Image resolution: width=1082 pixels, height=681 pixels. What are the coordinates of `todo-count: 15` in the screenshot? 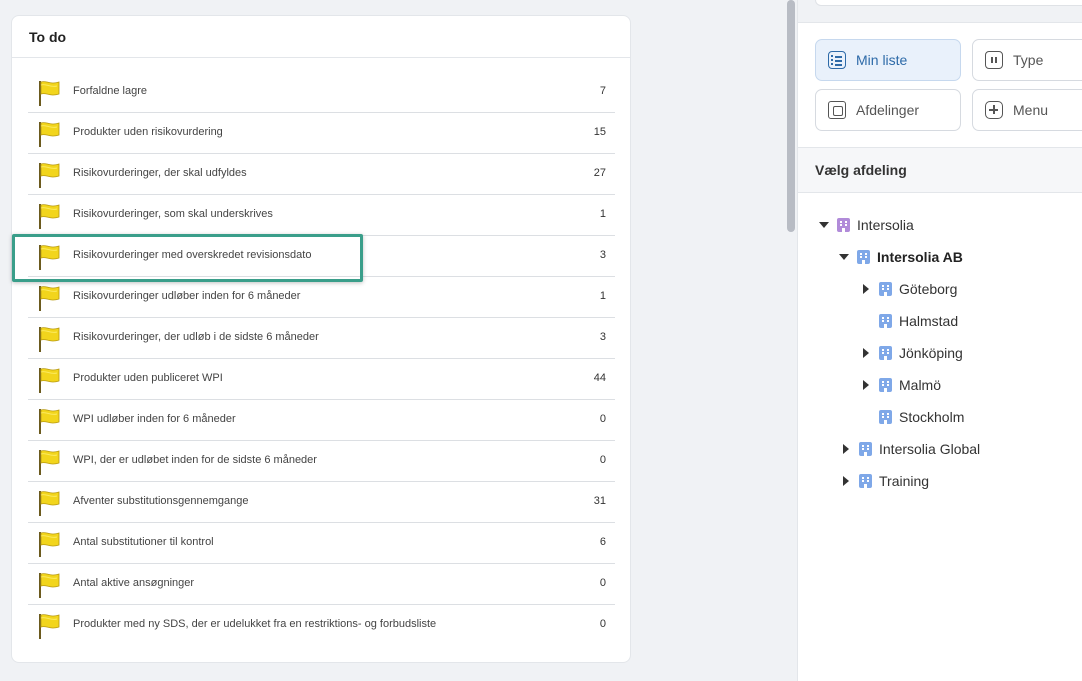 It's located at (599, 132).